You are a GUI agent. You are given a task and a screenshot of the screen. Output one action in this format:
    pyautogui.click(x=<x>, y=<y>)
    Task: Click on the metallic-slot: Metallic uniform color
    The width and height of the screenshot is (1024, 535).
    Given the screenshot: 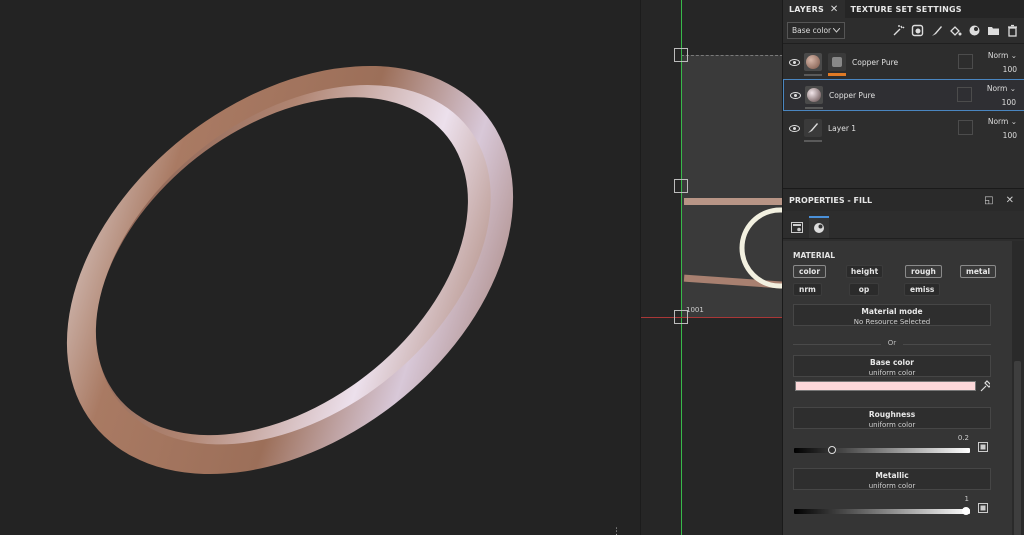 What is the action you would take?
    pyautogui.click(x=892, y=479)
    